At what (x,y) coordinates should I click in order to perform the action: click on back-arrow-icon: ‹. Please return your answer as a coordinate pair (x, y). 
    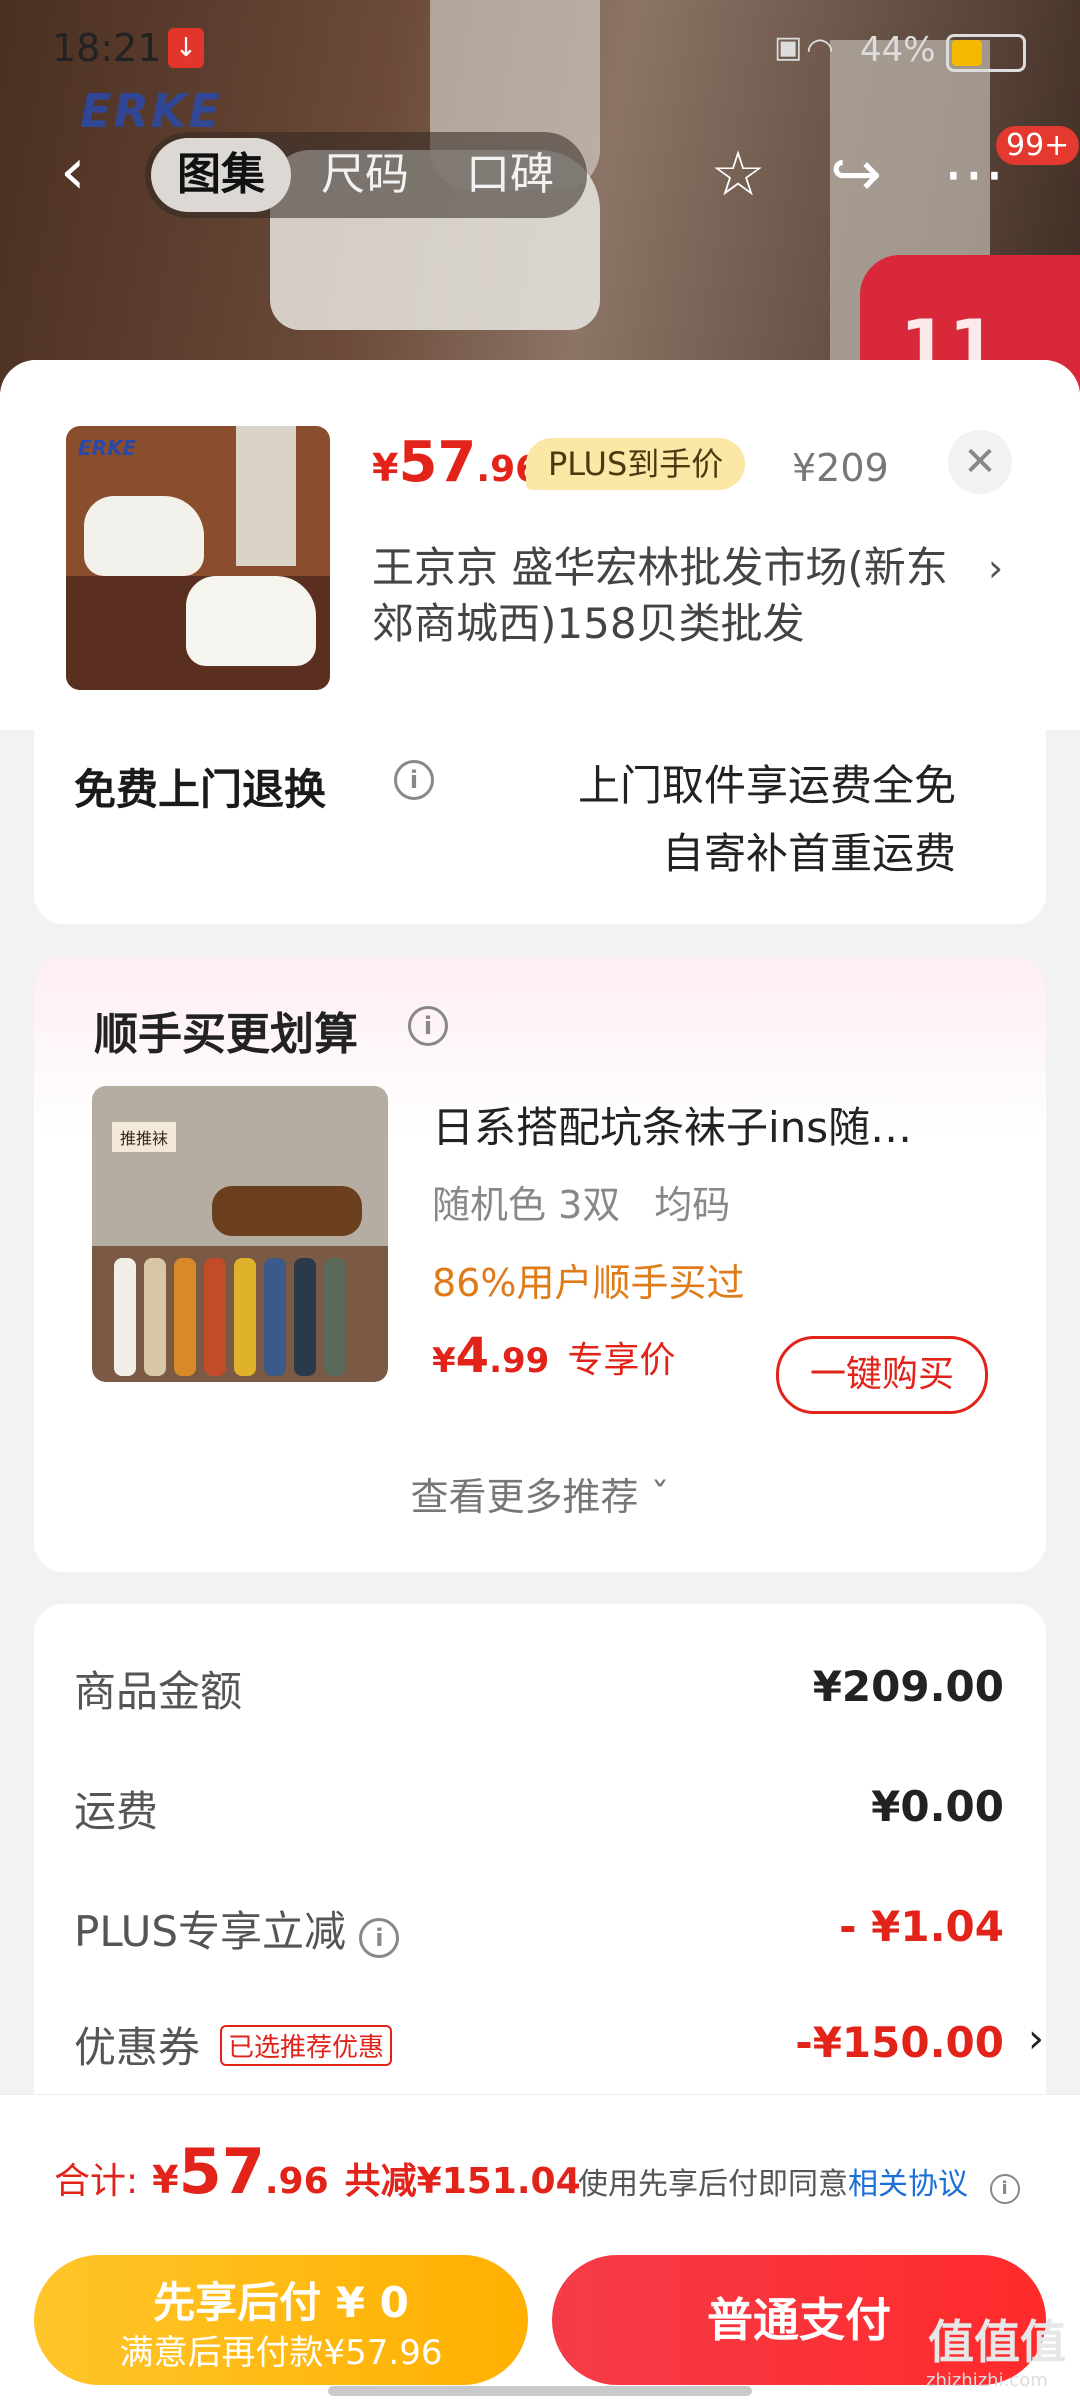
    Looking at the image, I should click on (80, 172).